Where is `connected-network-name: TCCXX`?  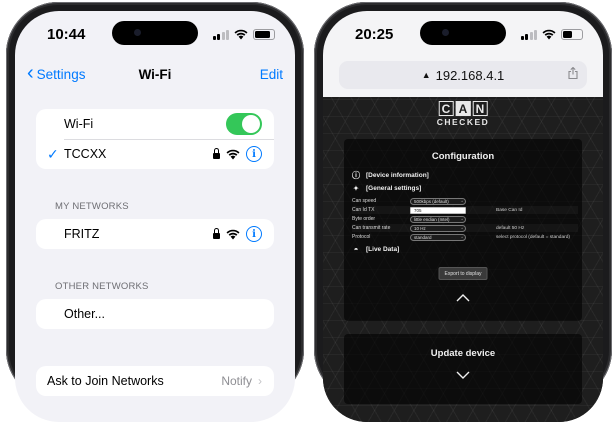 connected-network-name: TCCXX is located at coordinates (85, 154).